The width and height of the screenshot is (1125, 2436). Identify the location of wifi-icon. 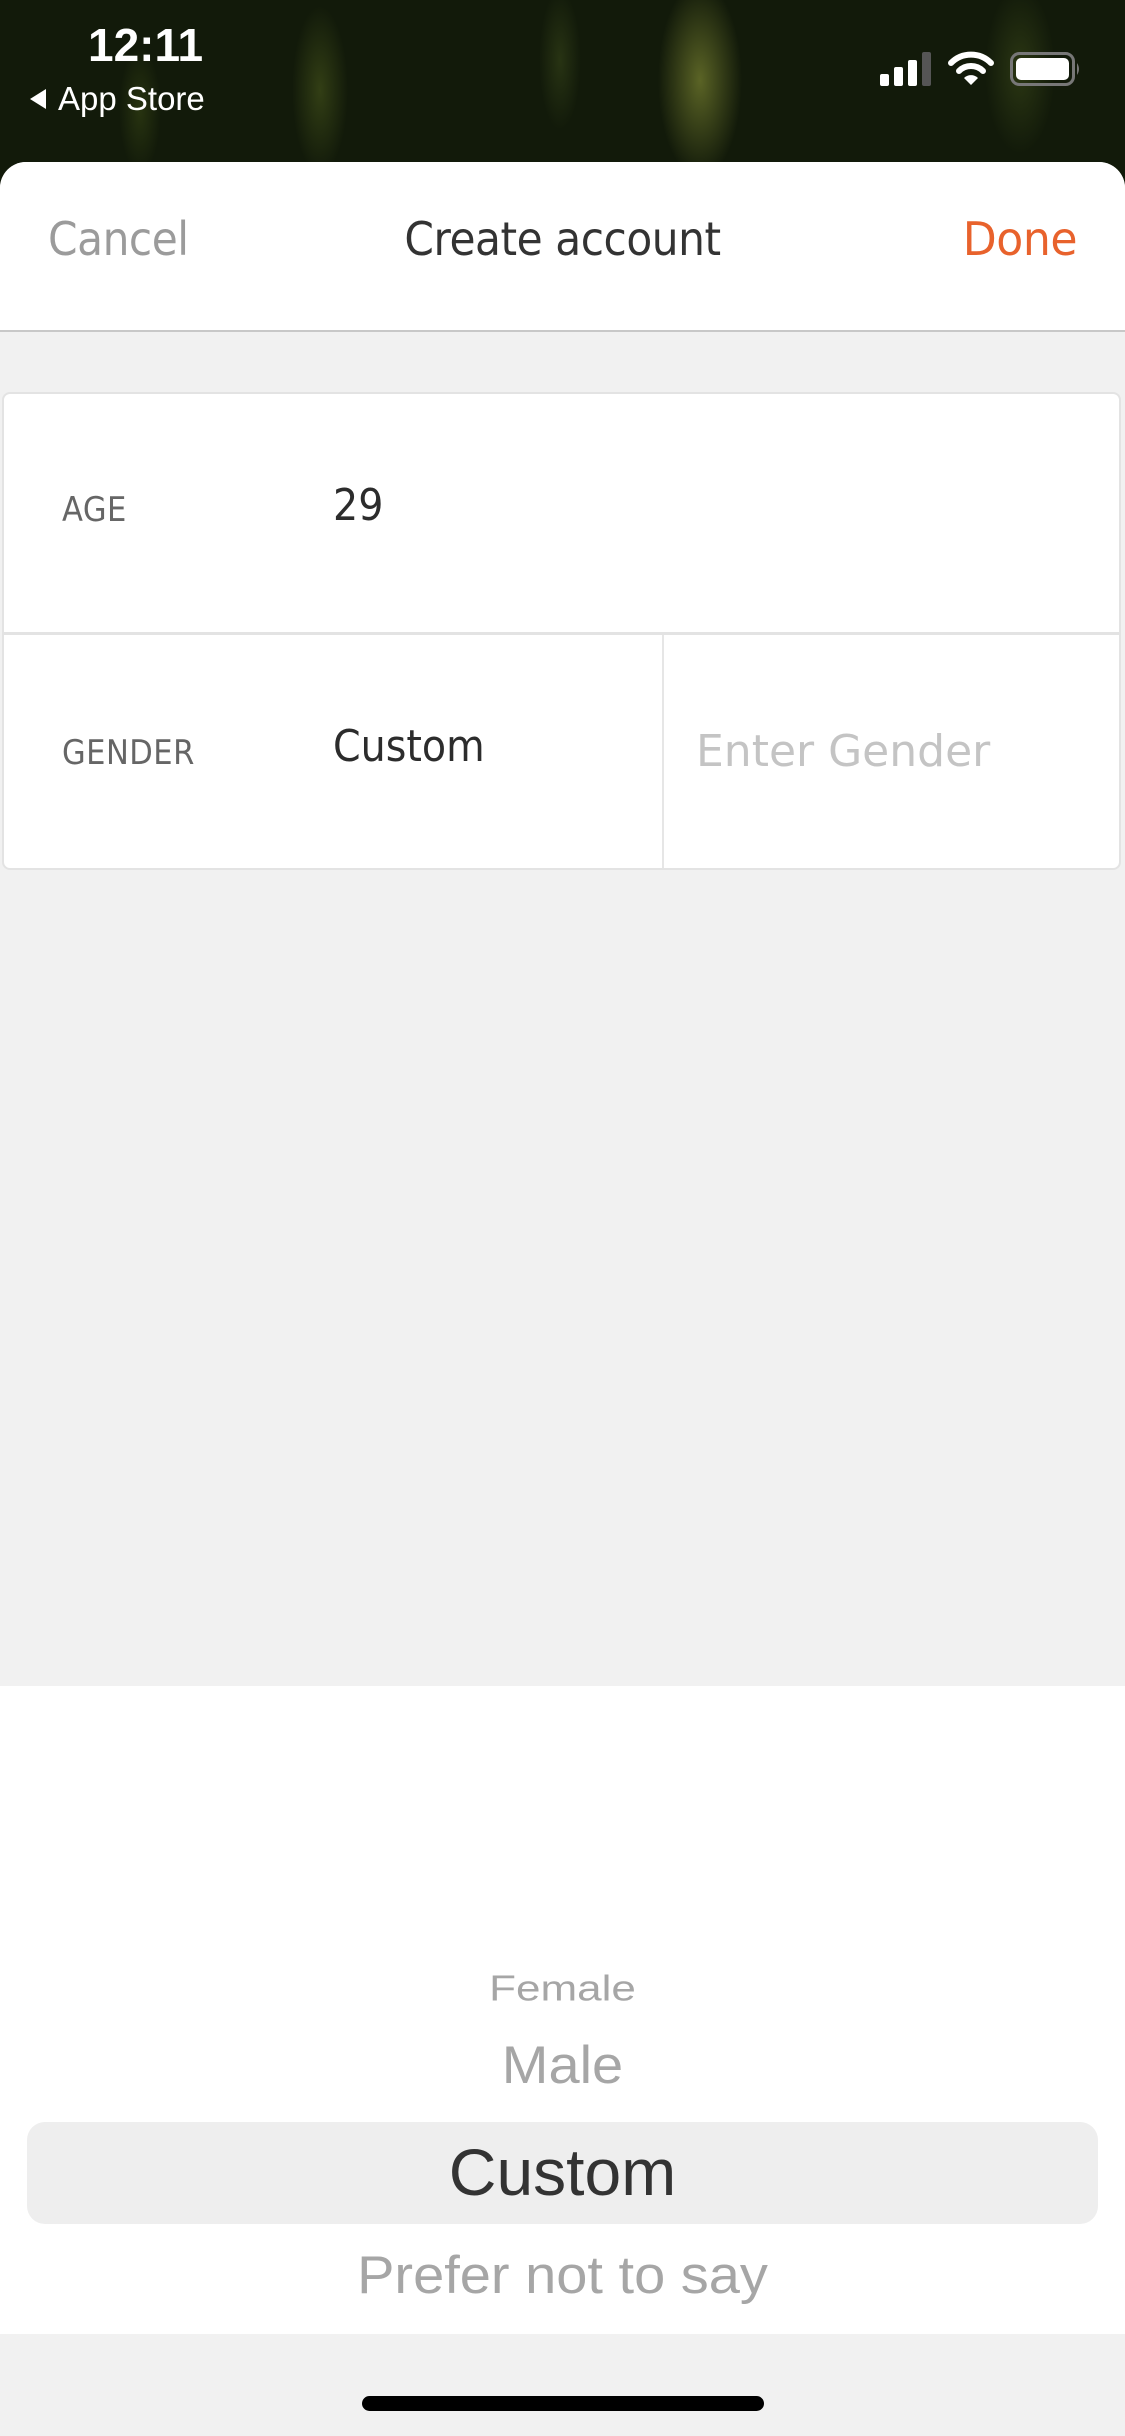
(971, 68).